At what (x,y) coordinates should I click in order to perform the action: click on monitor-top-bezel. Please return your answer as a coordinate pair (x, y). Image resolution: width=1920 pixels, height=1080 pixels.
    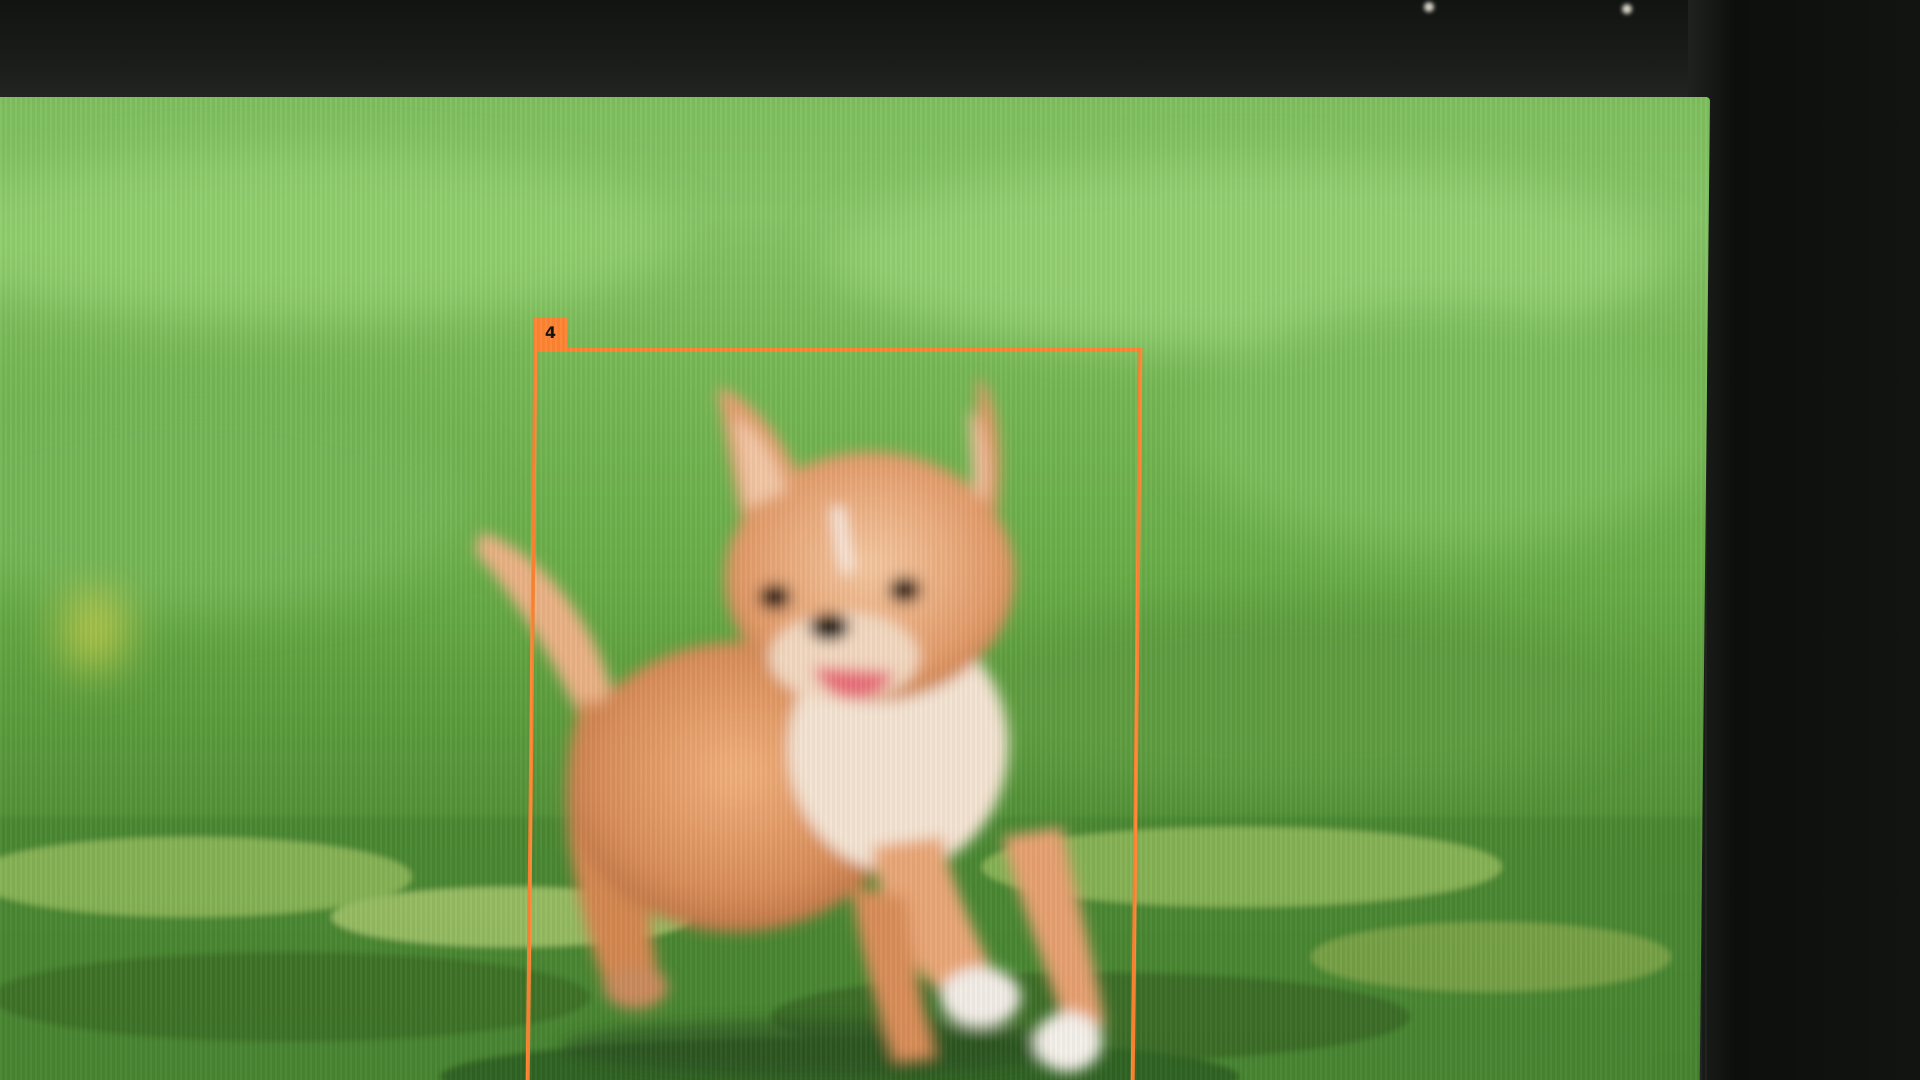
    Looking at the image, I should click on (960, 50).